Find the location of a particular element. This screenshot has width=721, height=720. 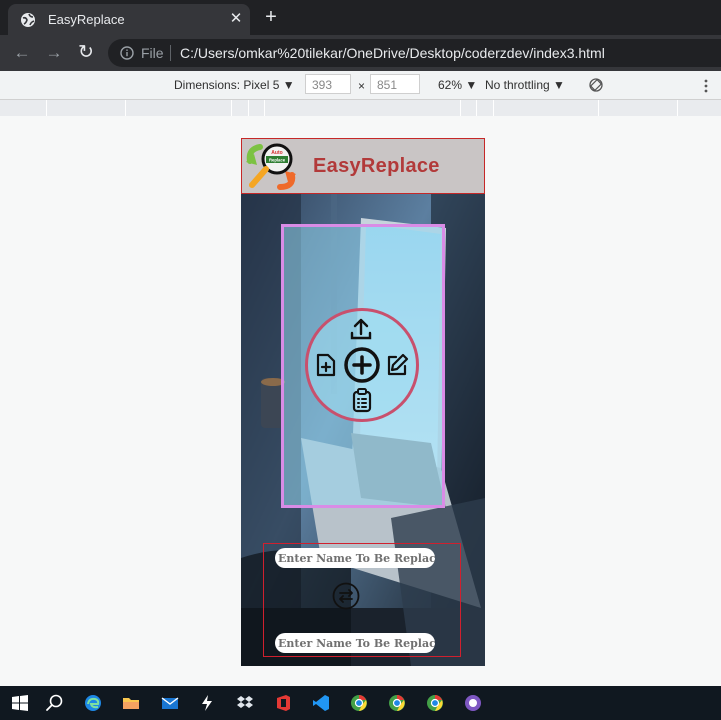

info-icon is located at coordinates (127, 53).